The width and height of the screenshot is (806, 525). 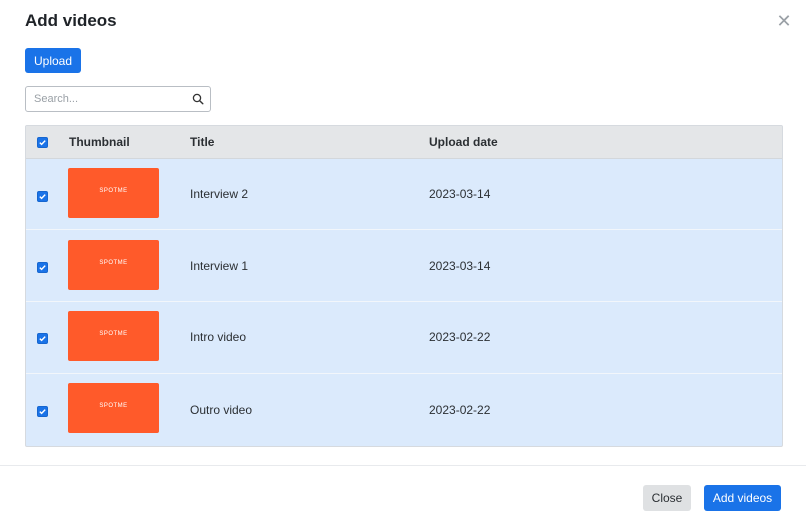 I want to click on column-header-upload-date: Upload date, so click(x=463, y=142).